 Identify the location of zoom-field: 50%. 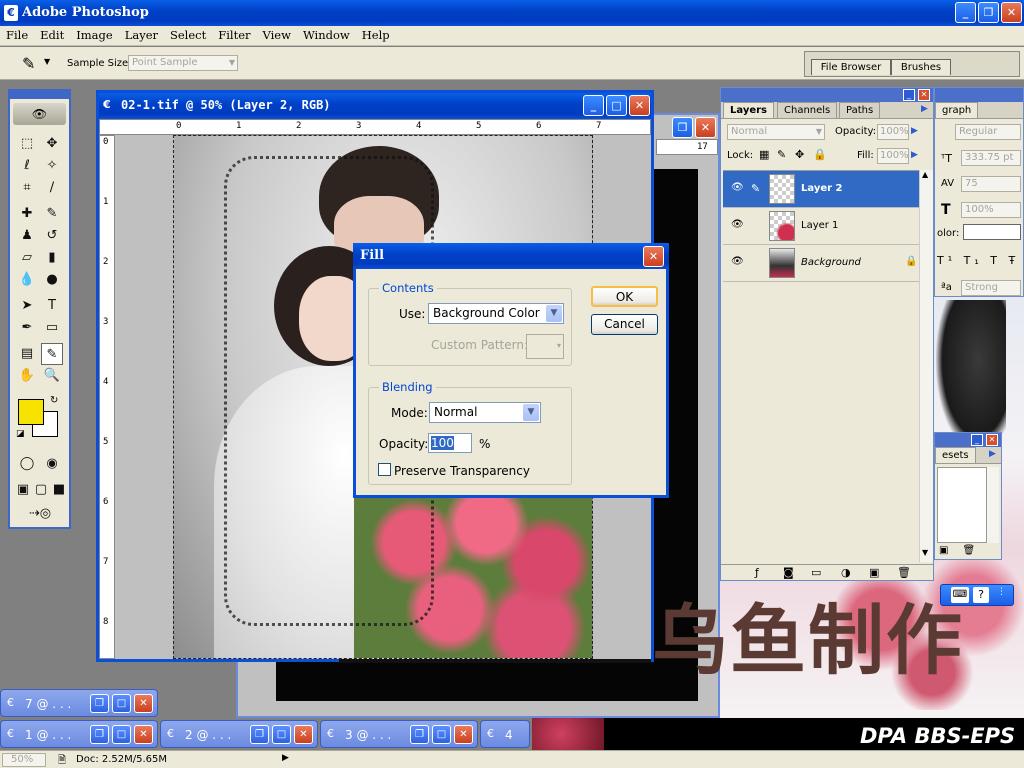
(24, 760).